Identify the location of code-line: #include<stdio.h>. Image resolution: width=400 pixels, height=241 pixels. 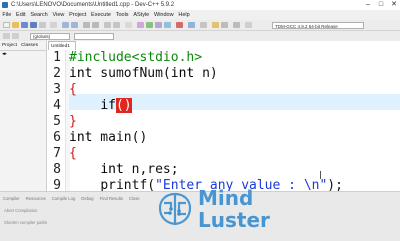
(135, 58).